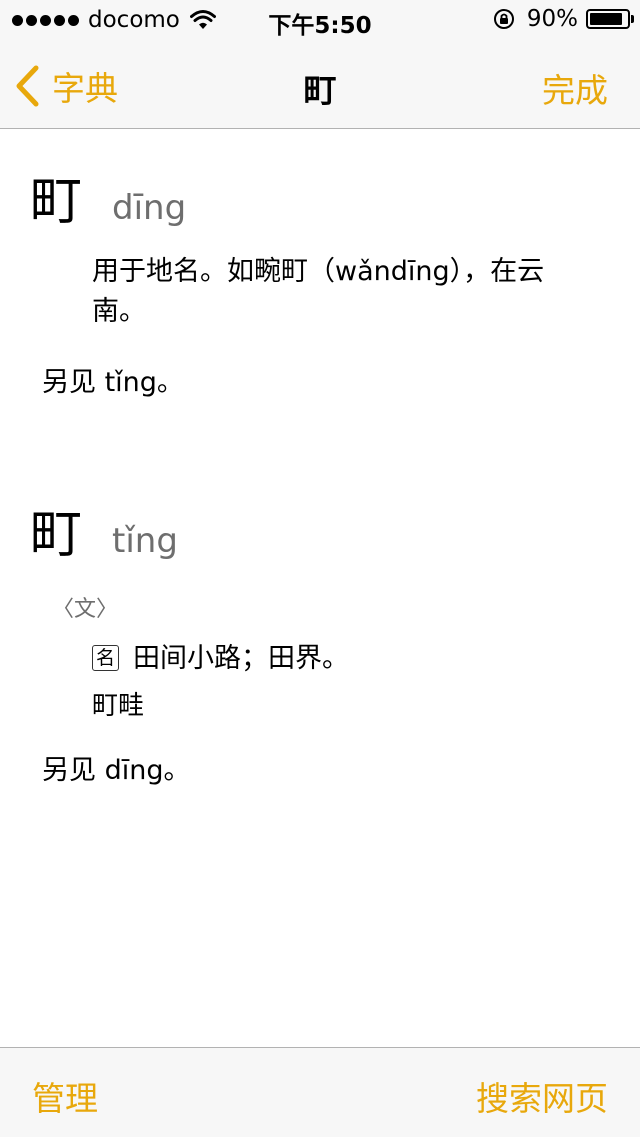 This screenshot has width=640, height=1137. Describe the element at coordinates (320, 84) in the screenshot. I see `navigation-bar: 字典 町 完成` at that location.